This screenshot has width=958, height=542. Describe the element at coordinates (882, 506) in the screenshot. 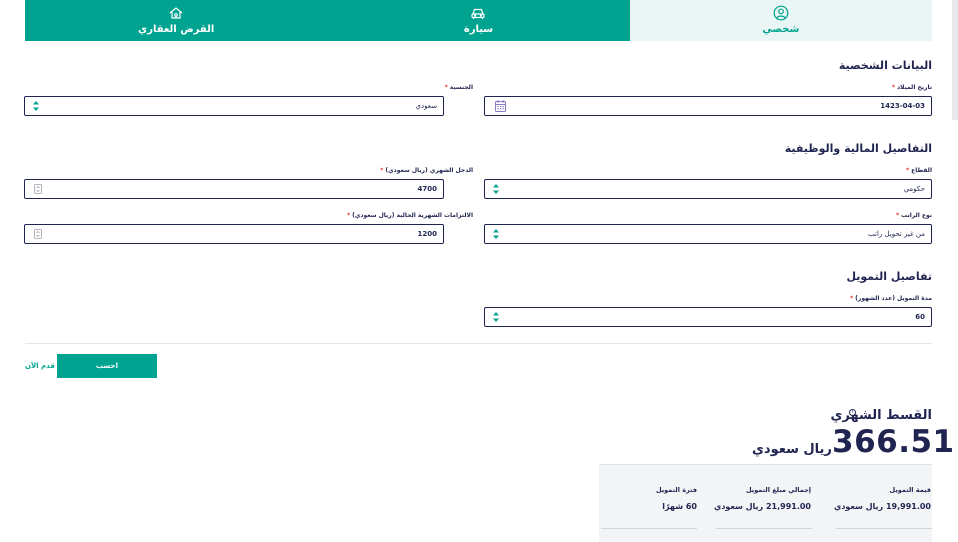

I see `summary-value: 19,991.00 ريال سعودي` at that location.